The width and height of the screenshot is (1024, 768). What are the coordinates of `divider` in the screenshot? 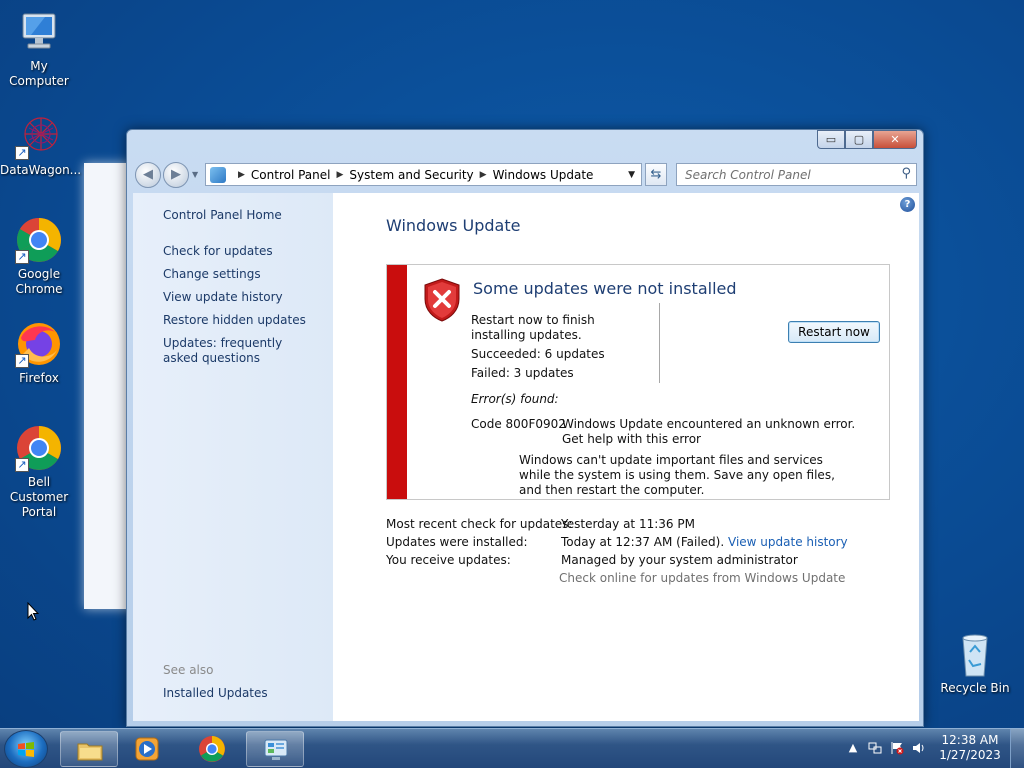 It's located at (659, 343).